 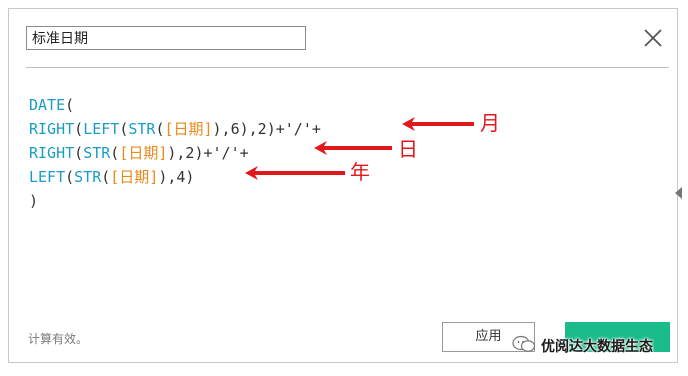 What do you see at coordinates (176, 177) in the screenshot?
I see `formula-text: ),4)` at bounding box center [176, 177].